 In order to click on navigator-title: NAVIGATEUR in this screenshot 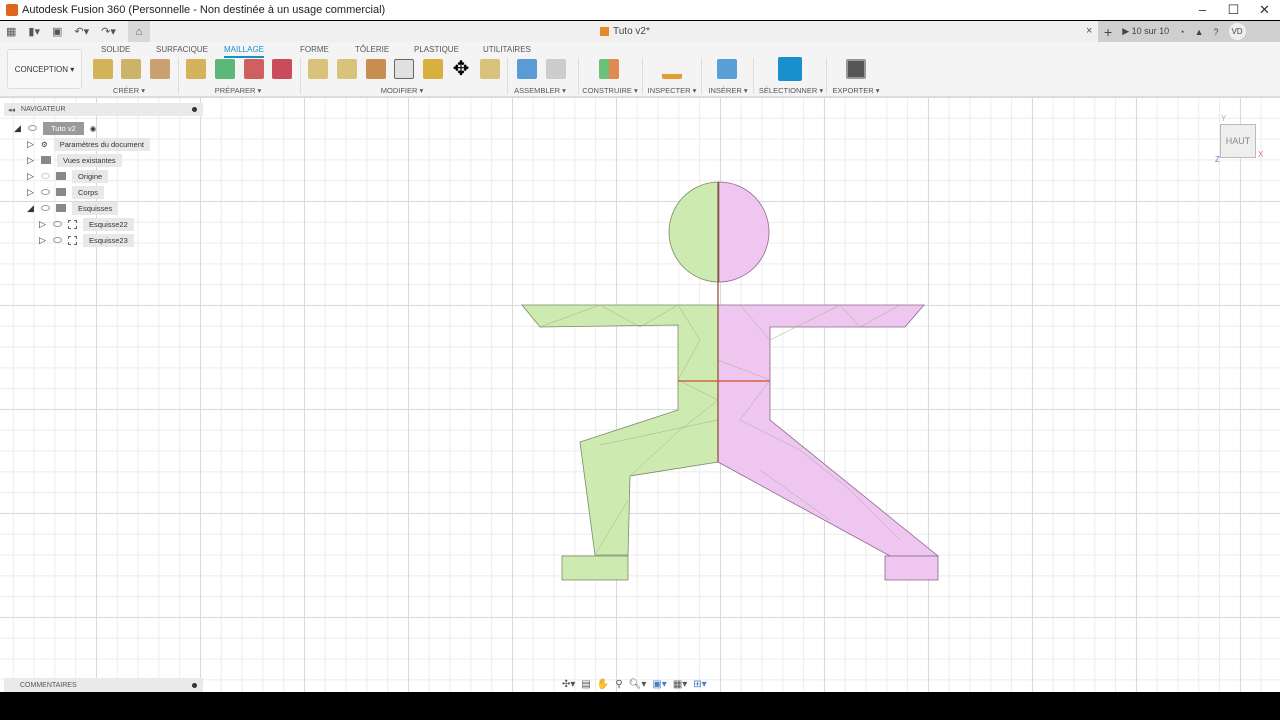, I will do `click(43, 109)`.